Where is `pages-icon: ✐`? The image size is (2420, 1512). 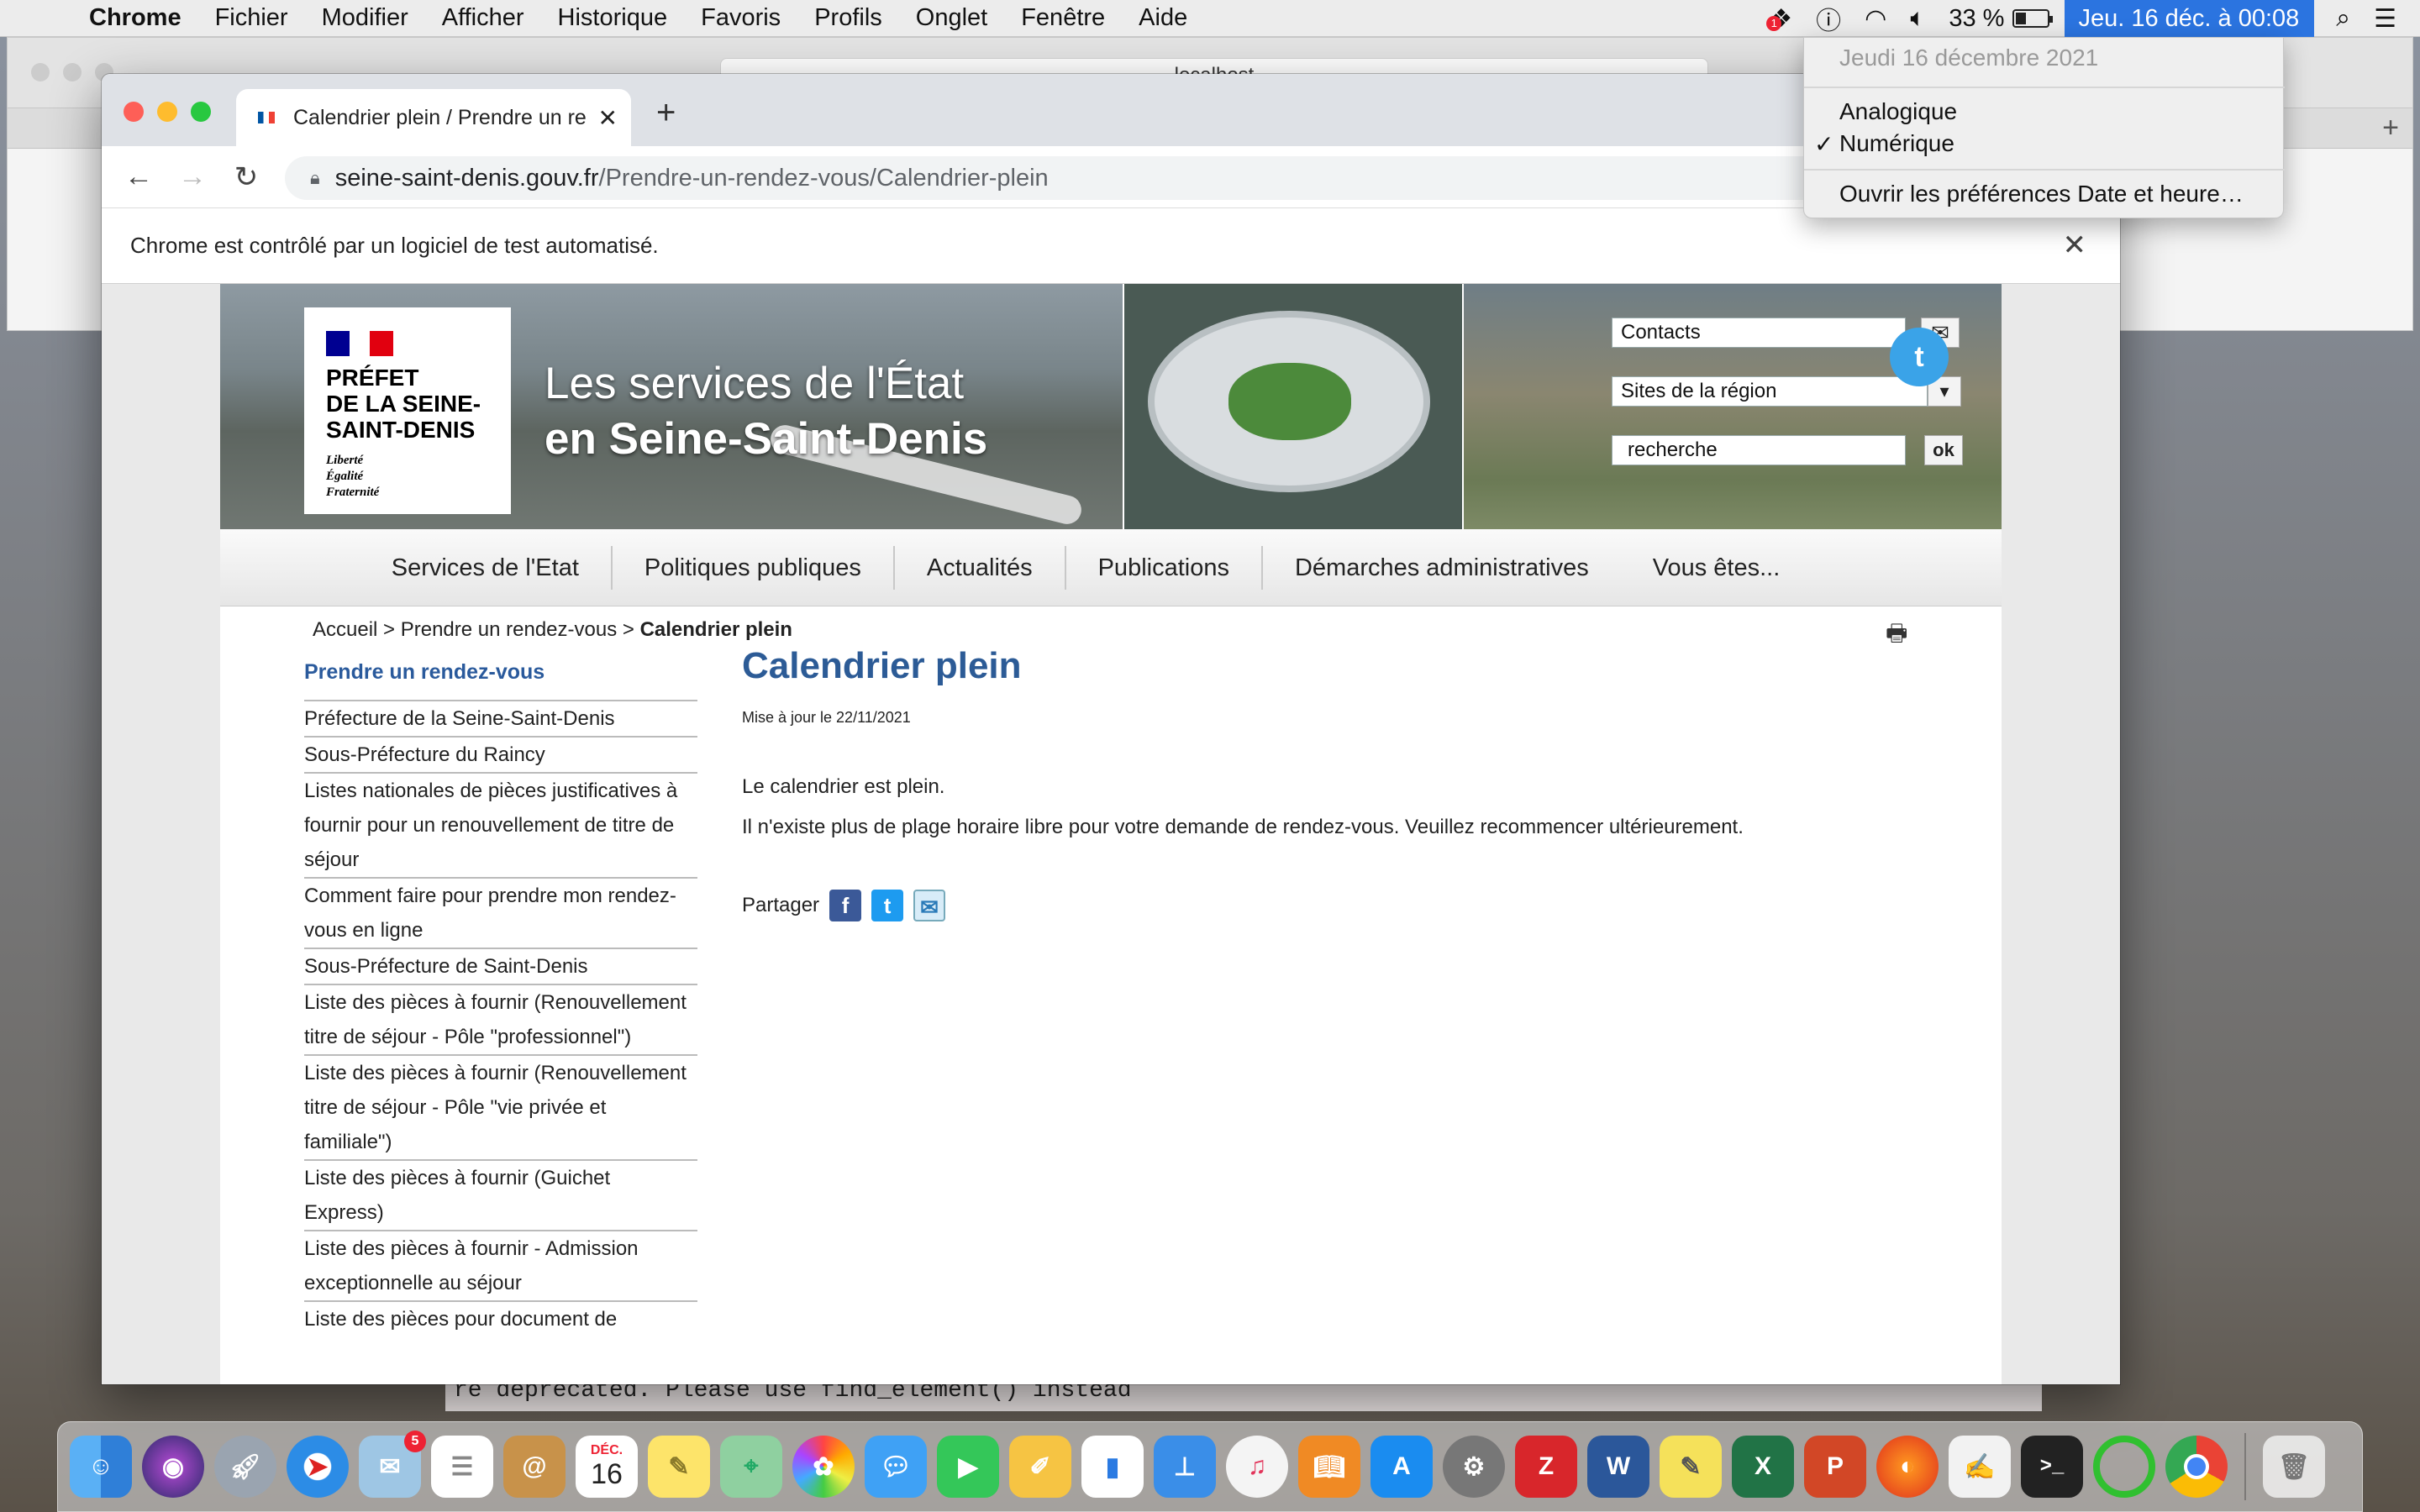
pages-icon: ✐ is located at coordinates (1040, 1467).